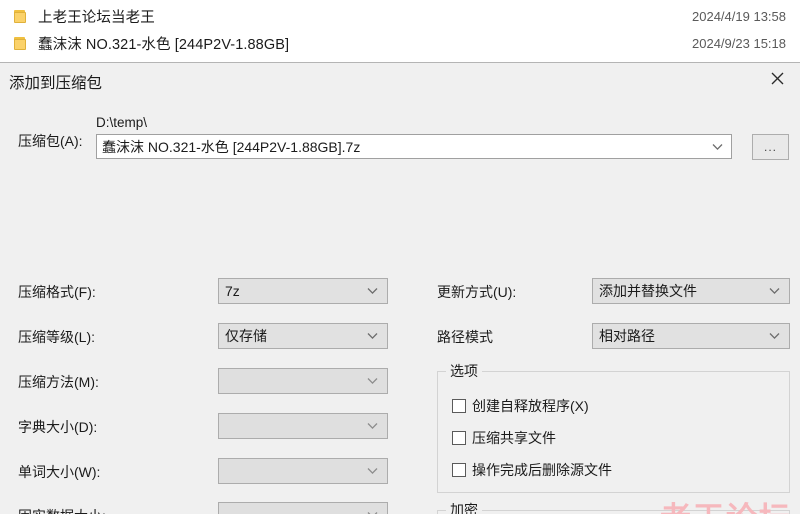 The width and height of the screenshot is (800, 514). I want to click on word-size-combo, so click(303, 471).